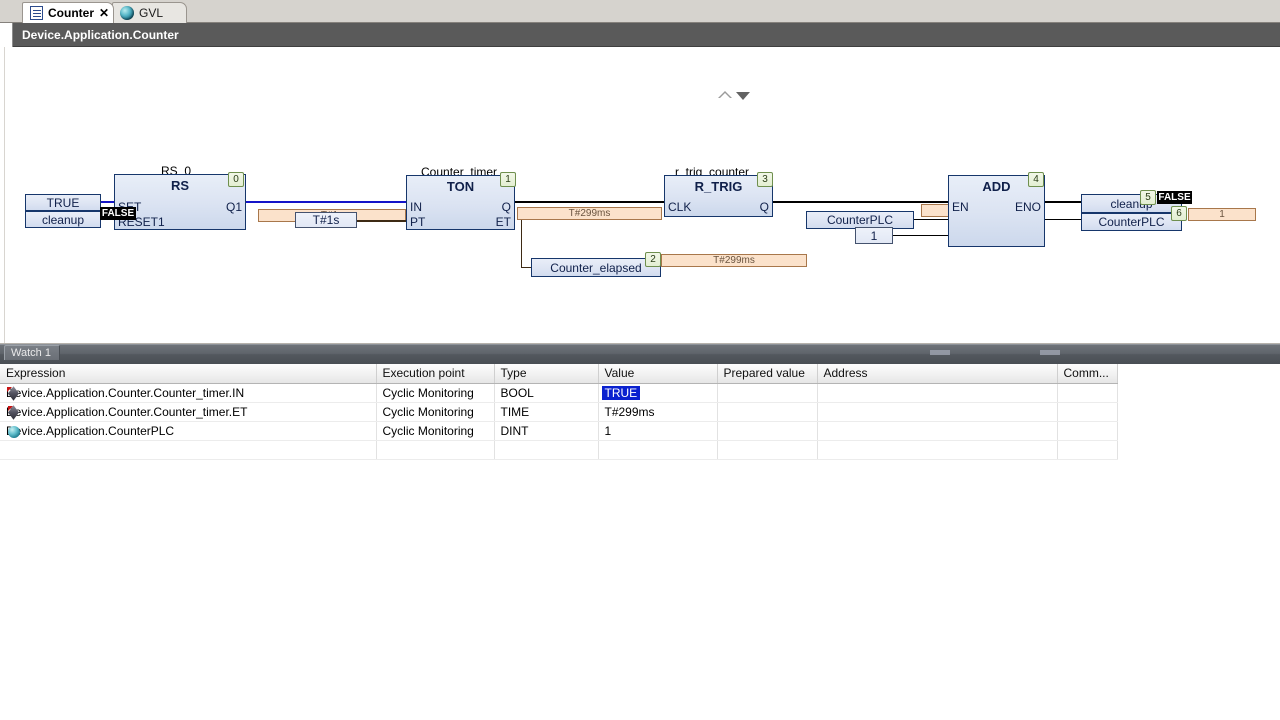  I want to click on value-flag-counter-elapsed: T#299ms, so click(734, 260).